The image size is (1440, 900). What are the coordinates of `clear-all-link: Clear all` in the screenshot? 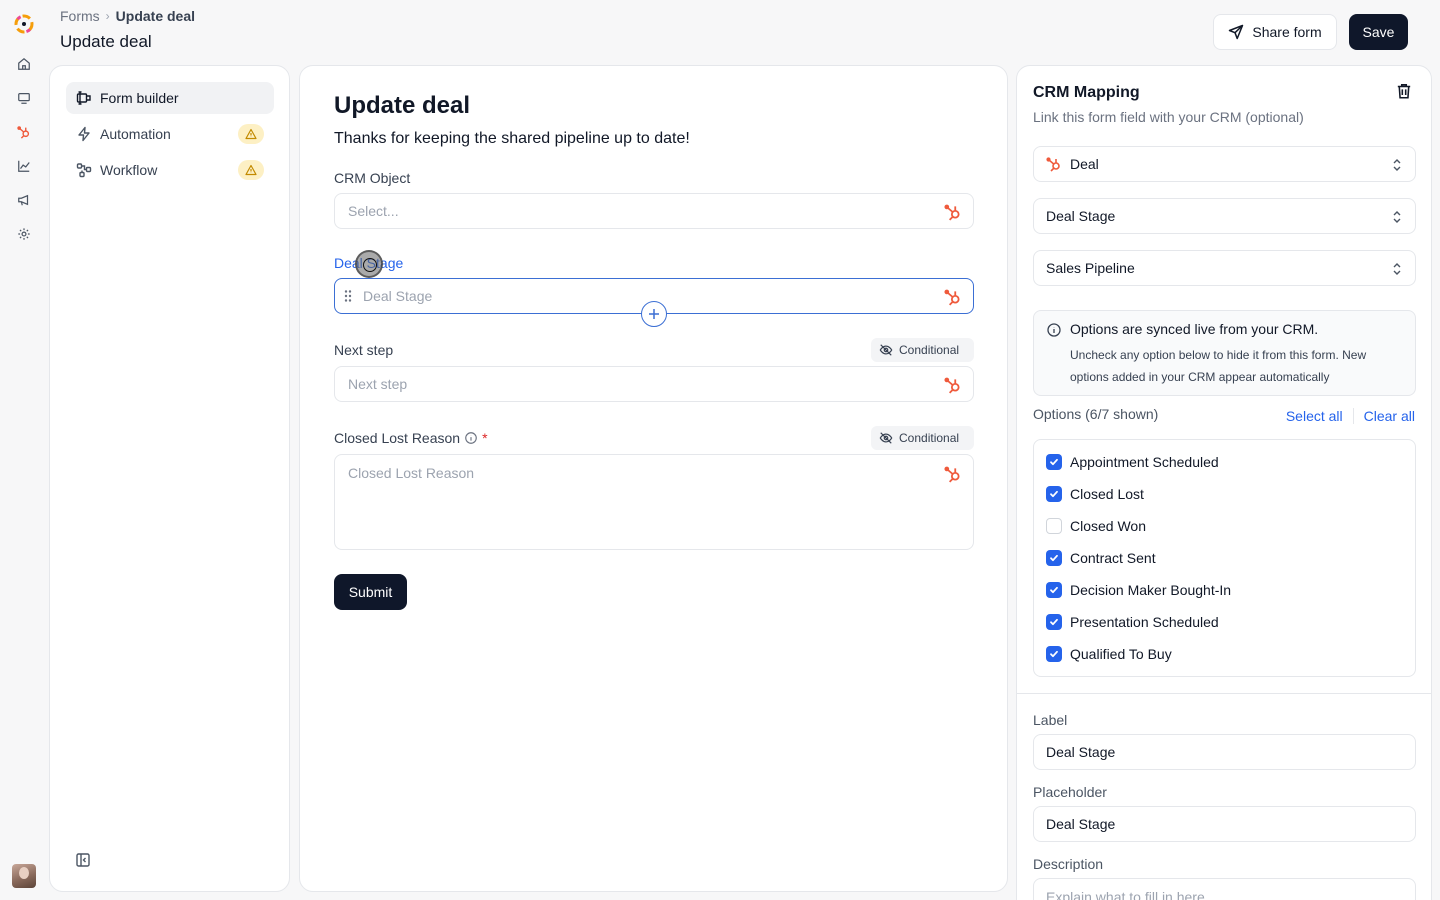 It's located at (1389, 416).